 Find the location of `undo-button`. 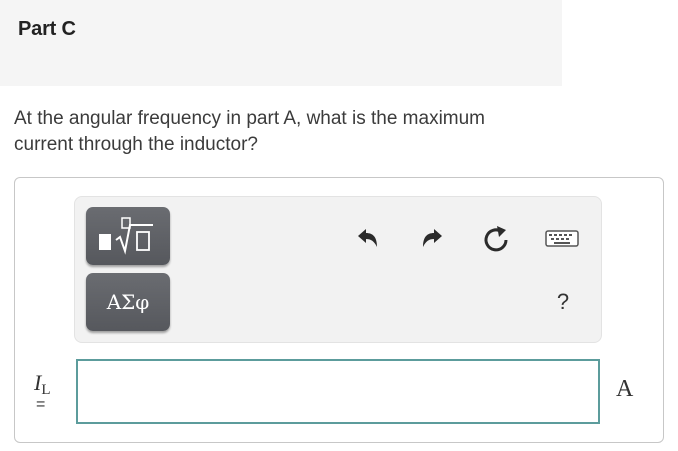

undo-button is located at coordinates (368, 239).